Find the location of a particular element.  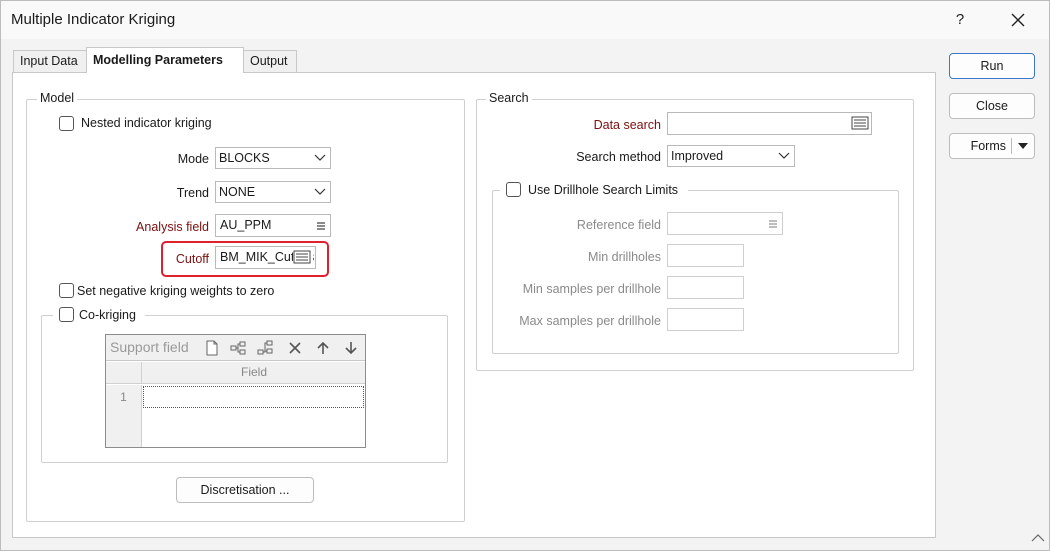

search-method-label: Search method is located at coordinates (618, 157).